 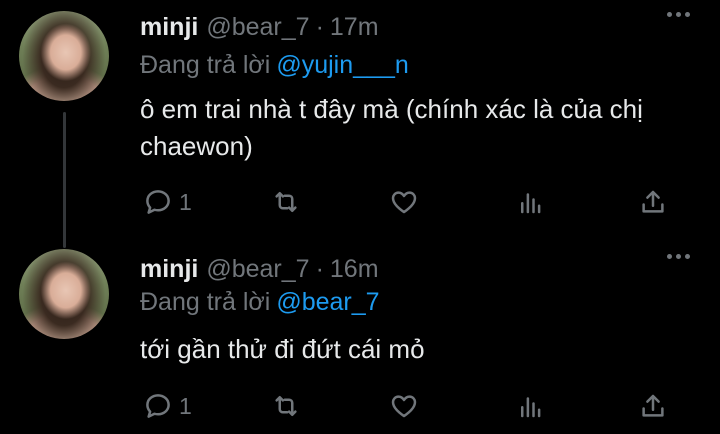 What do you see at coordinates (354, 269) in the screenshot?
I see `timestamp: 16m` at bounding box center [354, 269].